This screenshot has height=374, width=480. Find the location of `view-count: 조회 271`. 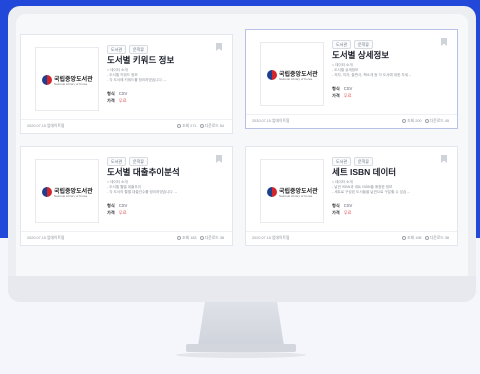

view-count: 조회 271 is located at coordinates (189, 126).